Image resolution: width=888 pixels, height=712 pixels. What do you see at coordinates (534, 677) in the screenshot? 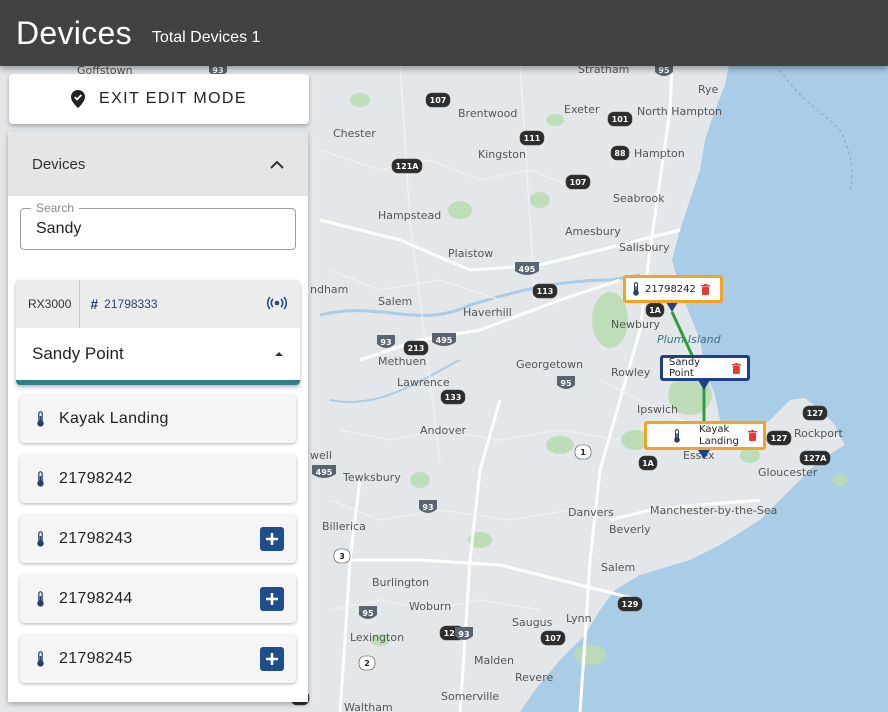
I see `map-town-label: Revere` at bounding box center [534, 677].